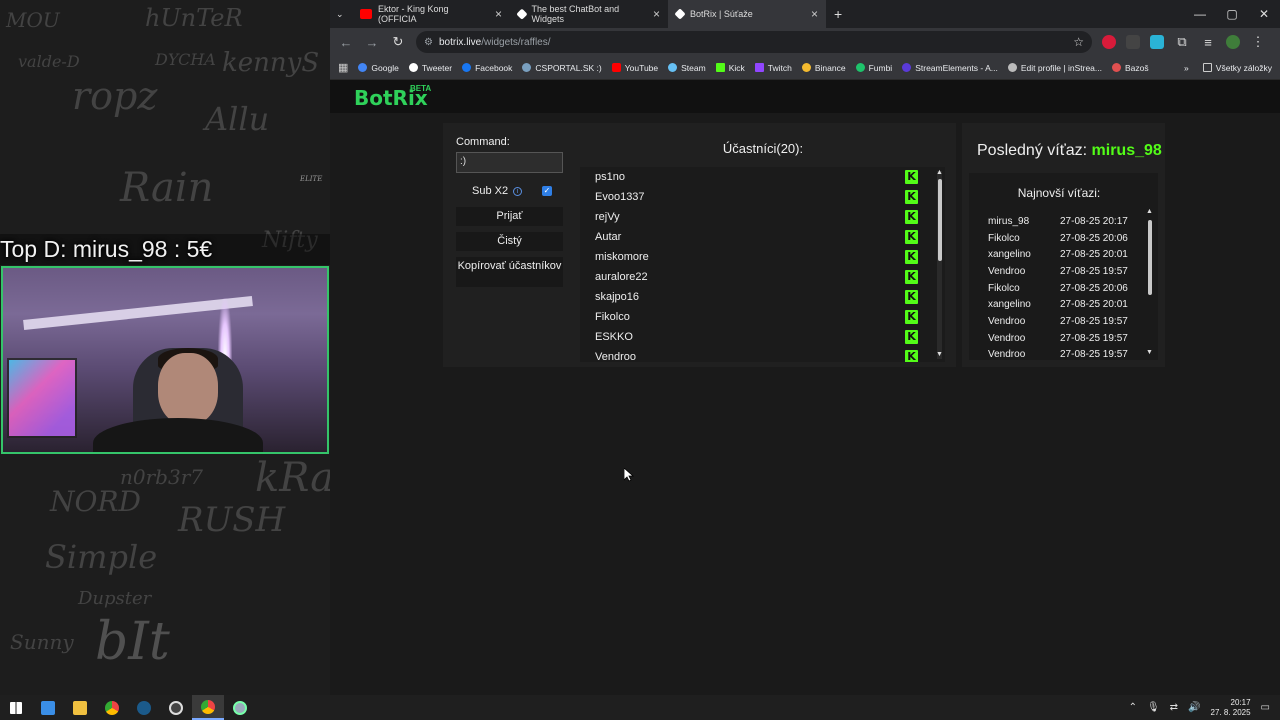  Describe the element at coordinates (509, 162) in the screenshot. I see `command-input: :)` at that location.